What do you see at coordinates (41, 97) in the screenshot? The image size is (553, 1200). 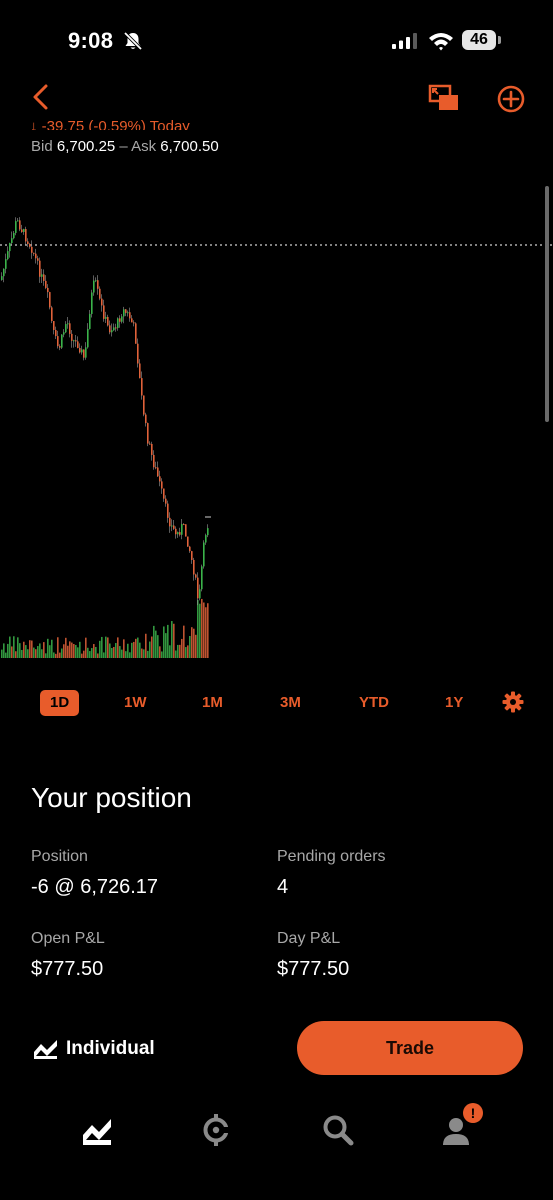 I see `back-chevron-icon` at bounding box center [41, 97].